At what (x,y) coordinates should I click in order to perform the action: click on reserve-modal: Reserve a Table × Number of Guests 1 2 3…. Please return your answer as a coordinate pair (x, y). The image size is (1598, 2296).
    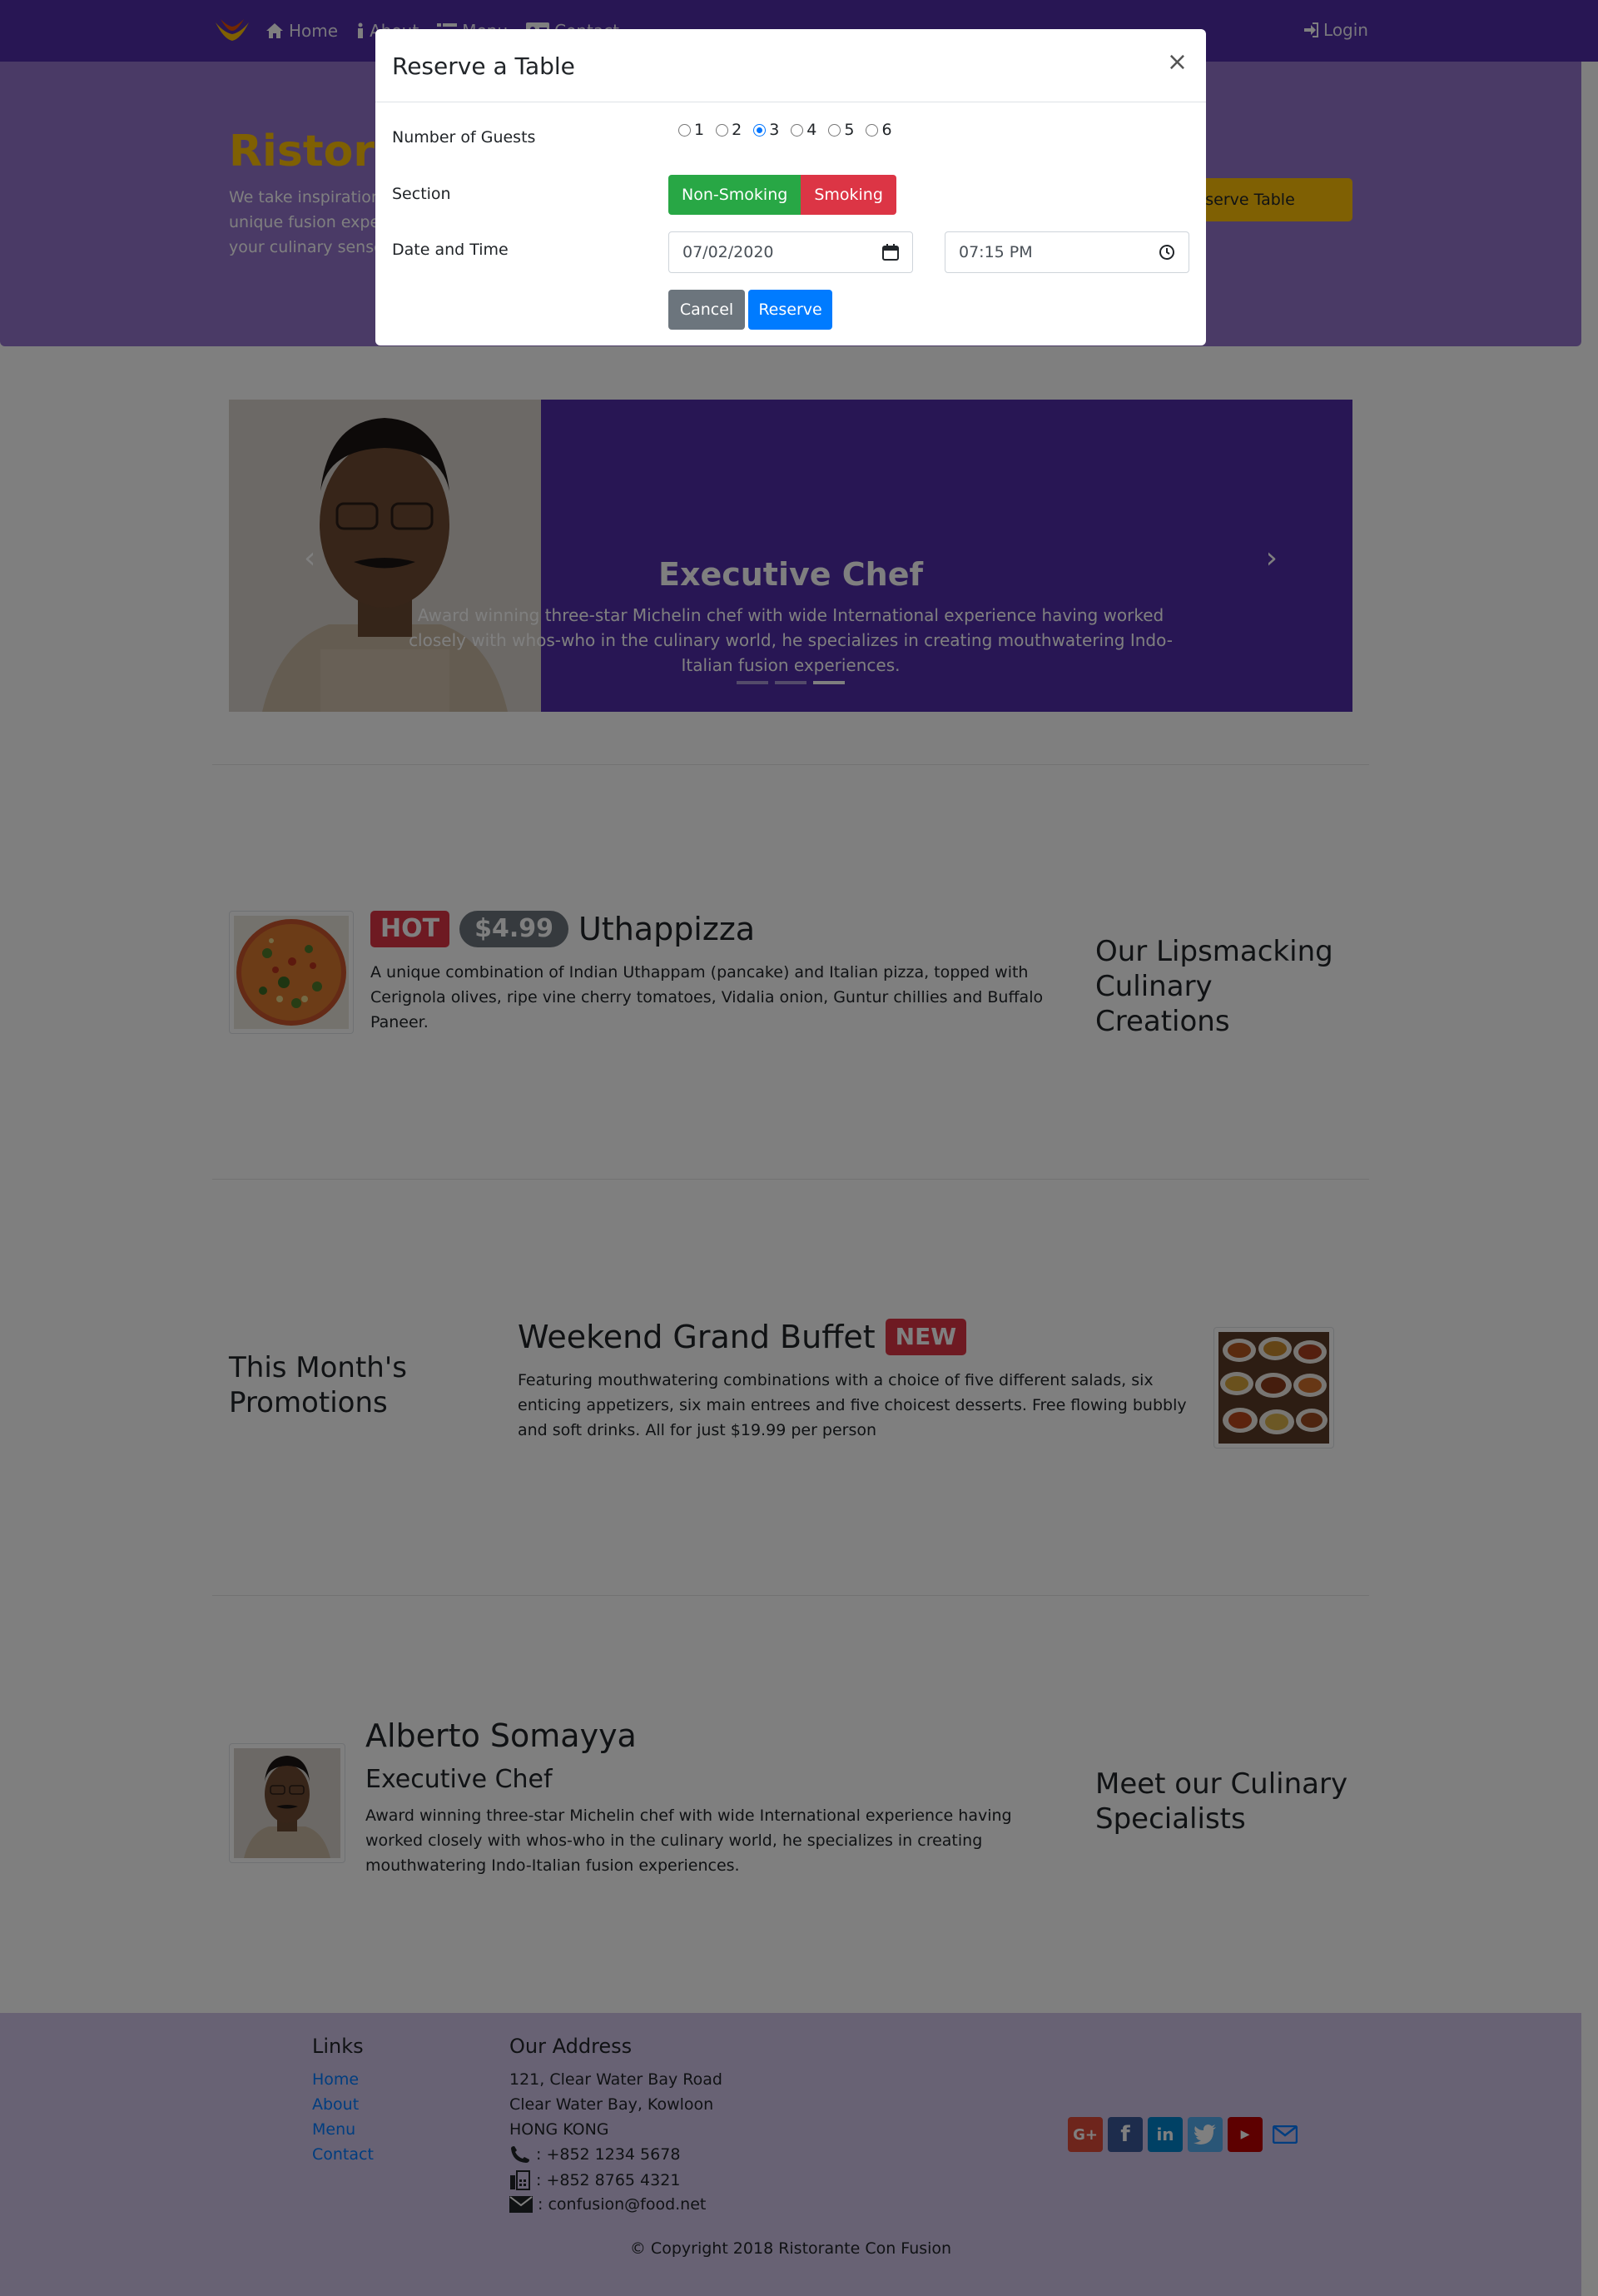
    Looking at the image, I should click on (790, 187).